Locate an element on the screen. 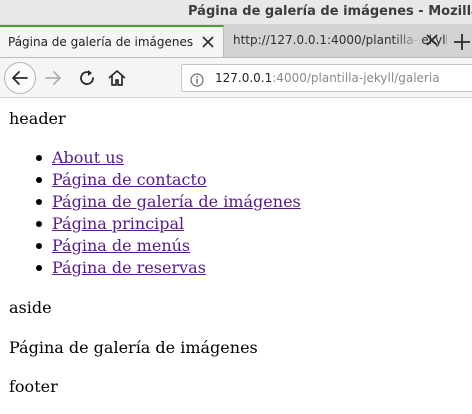  forward-button is located at coordinates (53, 78).